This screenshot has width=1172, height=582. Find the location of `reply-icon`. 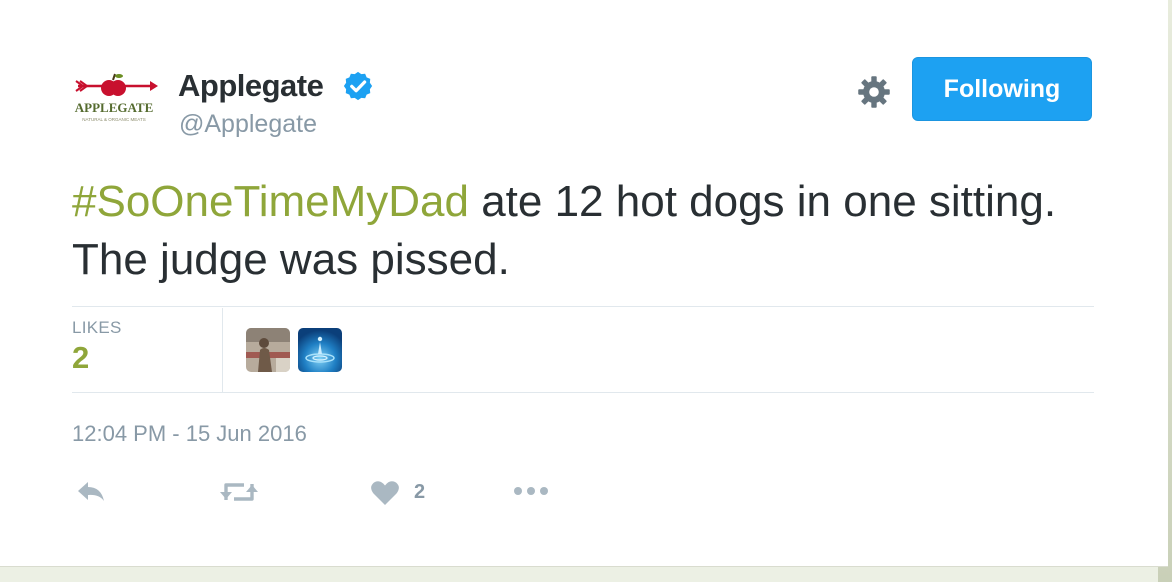

reply-icon is located at coordinates (91, 492).